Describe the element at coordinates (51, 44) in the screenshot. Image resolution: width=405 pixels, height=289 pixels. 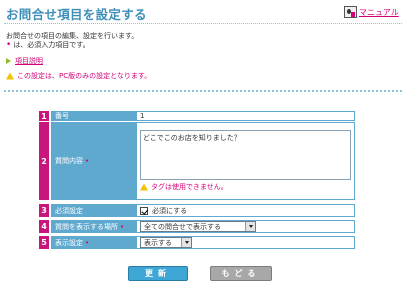
I see `required-note-text: は、必須入力項目です。` at that location.